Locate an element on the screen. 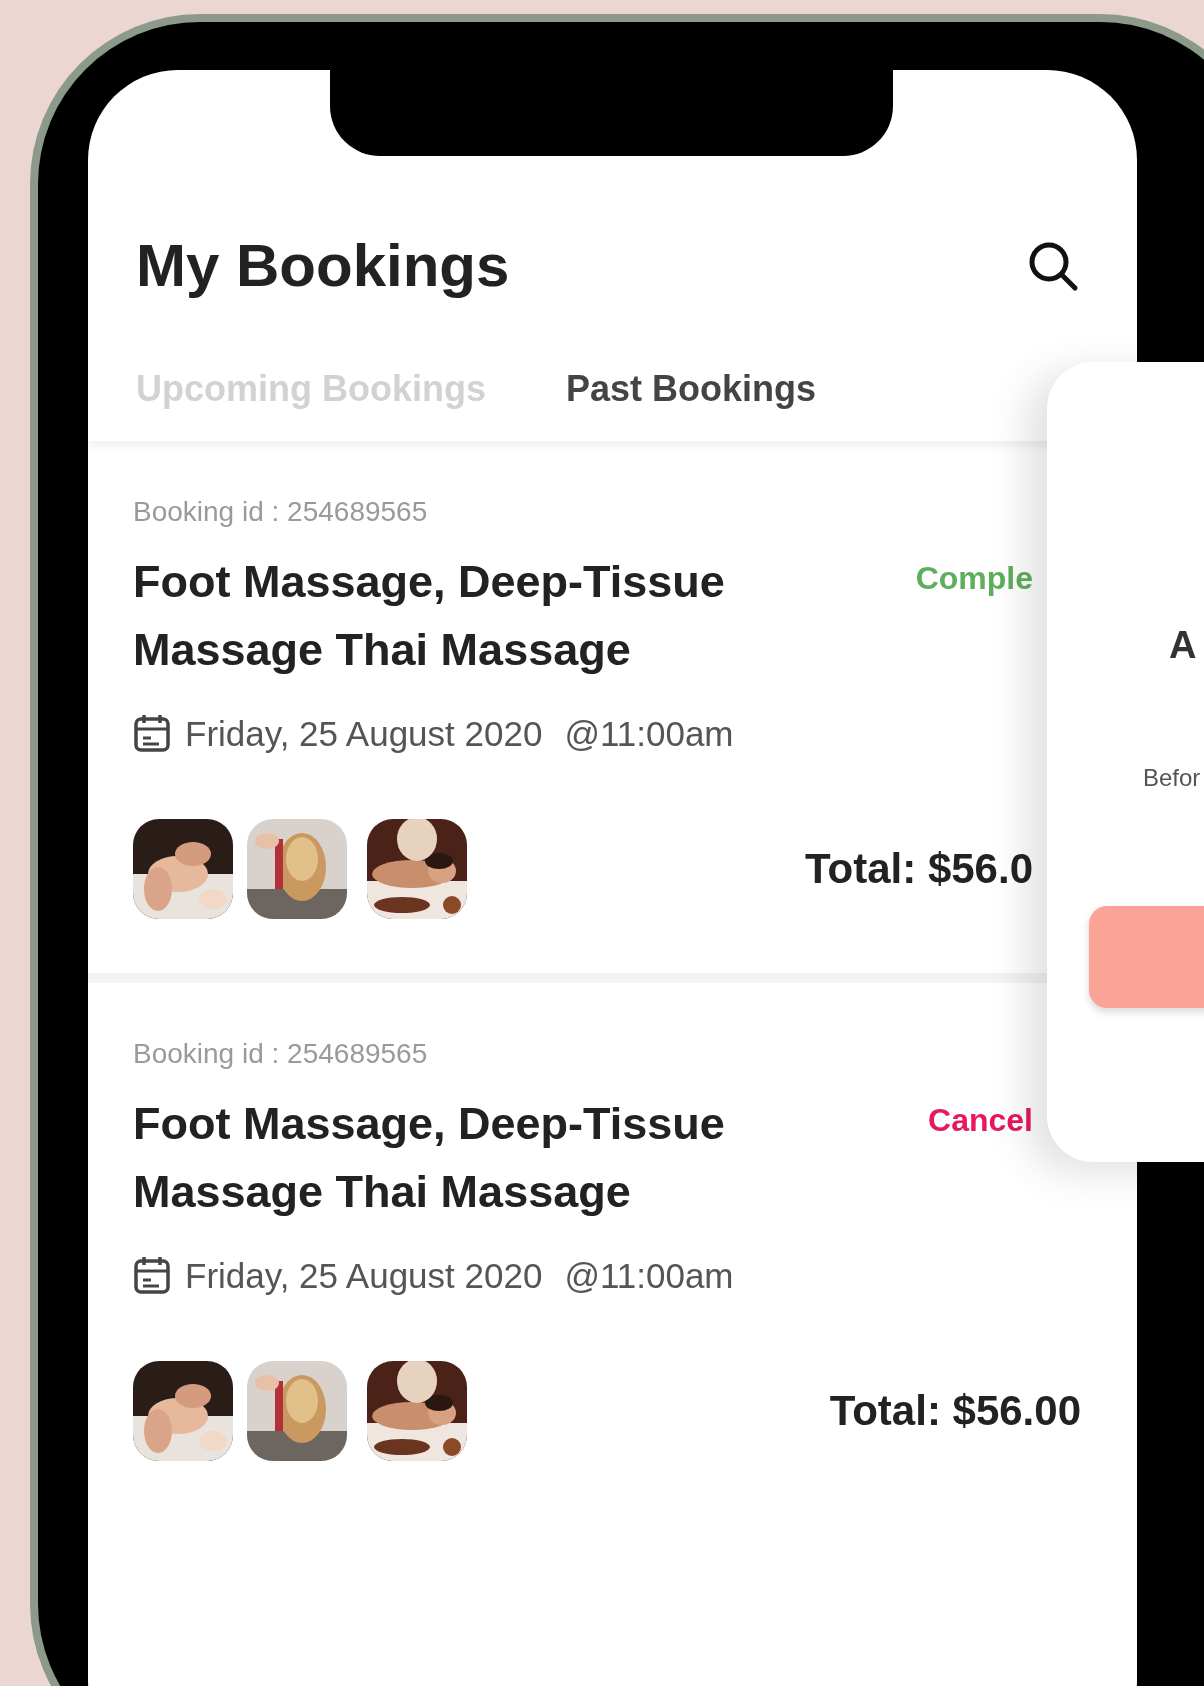  dialog-text: Befor is located at coordinates (1172, 778).